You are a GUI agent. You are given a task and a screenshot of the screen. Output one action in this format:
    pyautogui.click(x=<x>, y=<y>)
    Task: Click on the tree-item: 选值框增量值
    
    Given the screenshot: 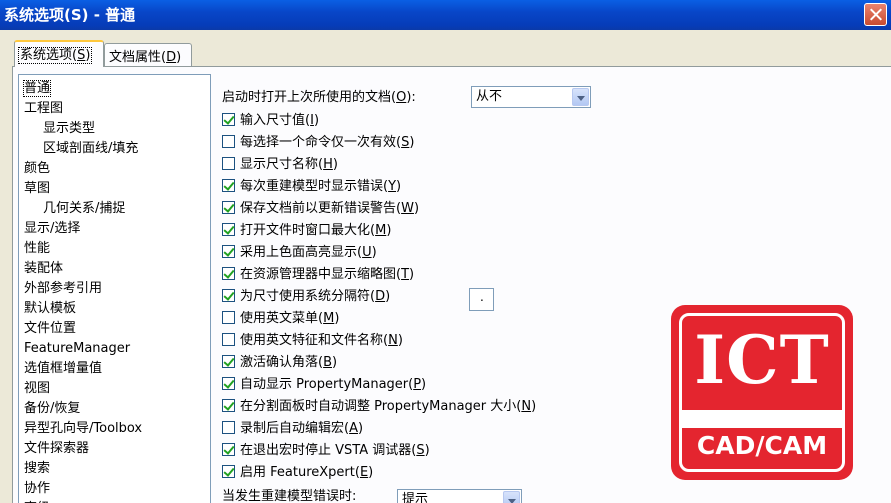 What is the action you would take?
    pyautogui.click(x=114, y=369)
    